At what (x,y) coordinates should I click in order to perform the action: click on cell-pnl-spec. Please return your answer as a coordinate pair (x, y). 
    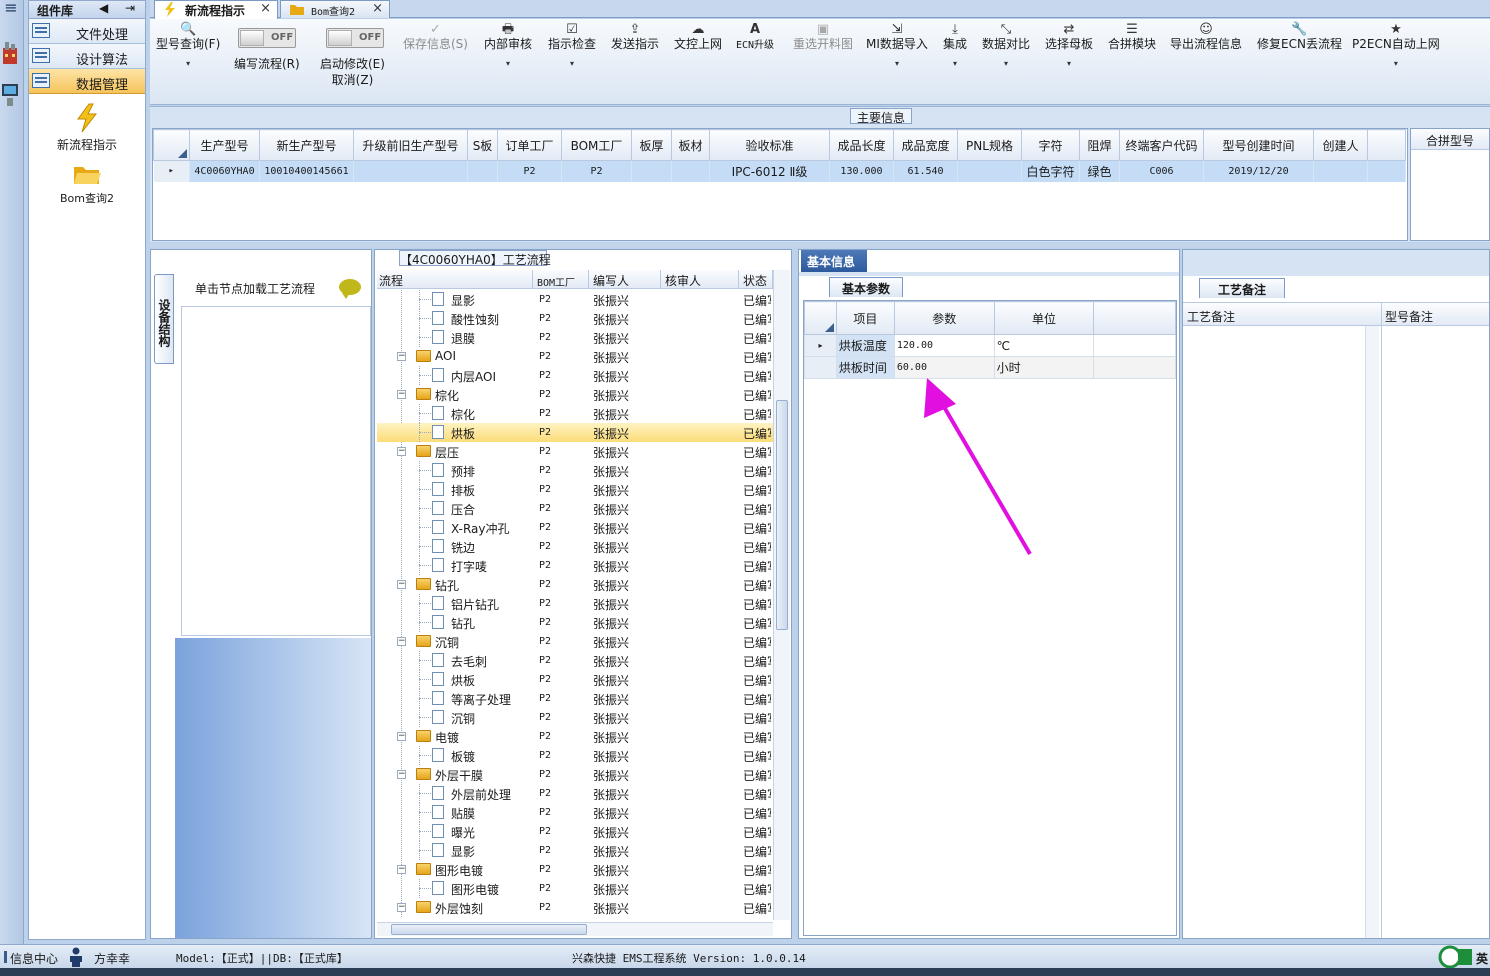
    Looking at the image, I should click on (989, 171).